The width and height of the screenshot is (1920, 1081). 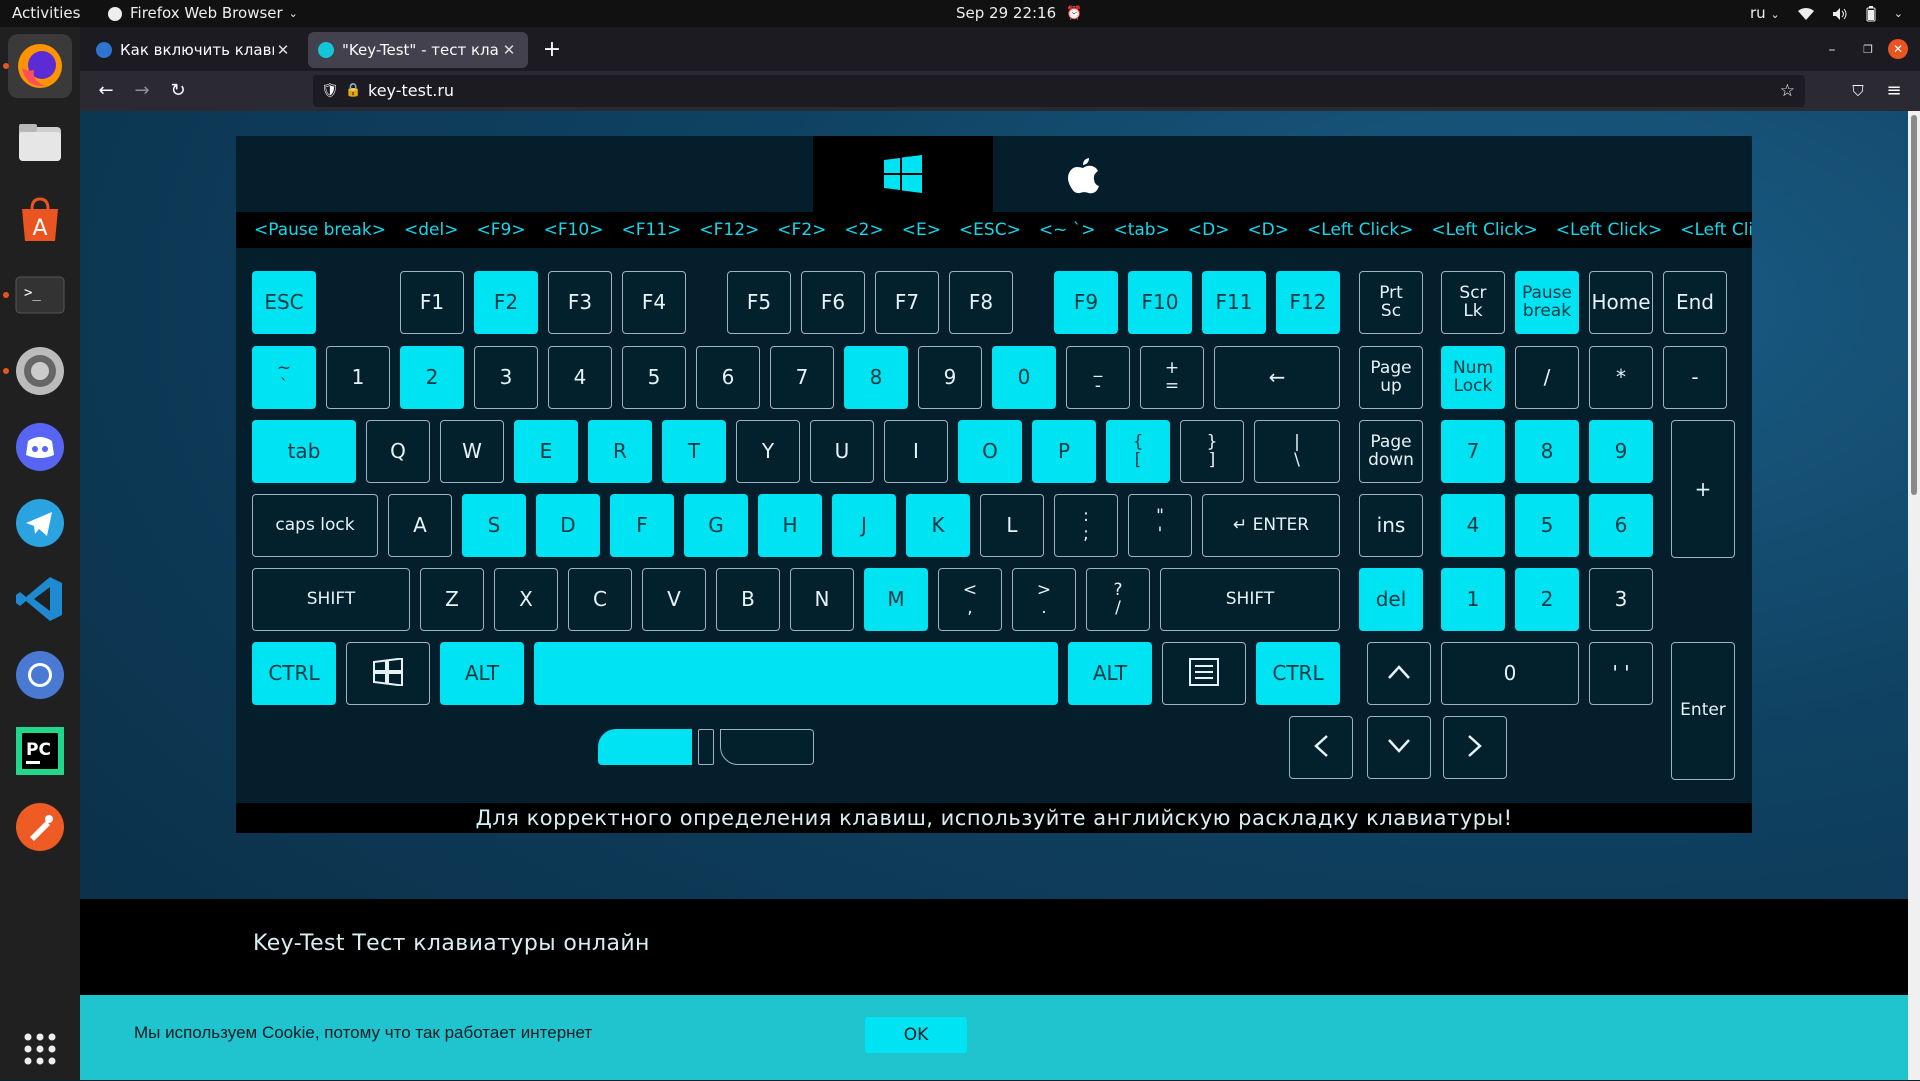 What do you see at coordinates (716, 525) in the screenshot?
I see `key-g: G` at bounding box center [716, 525].